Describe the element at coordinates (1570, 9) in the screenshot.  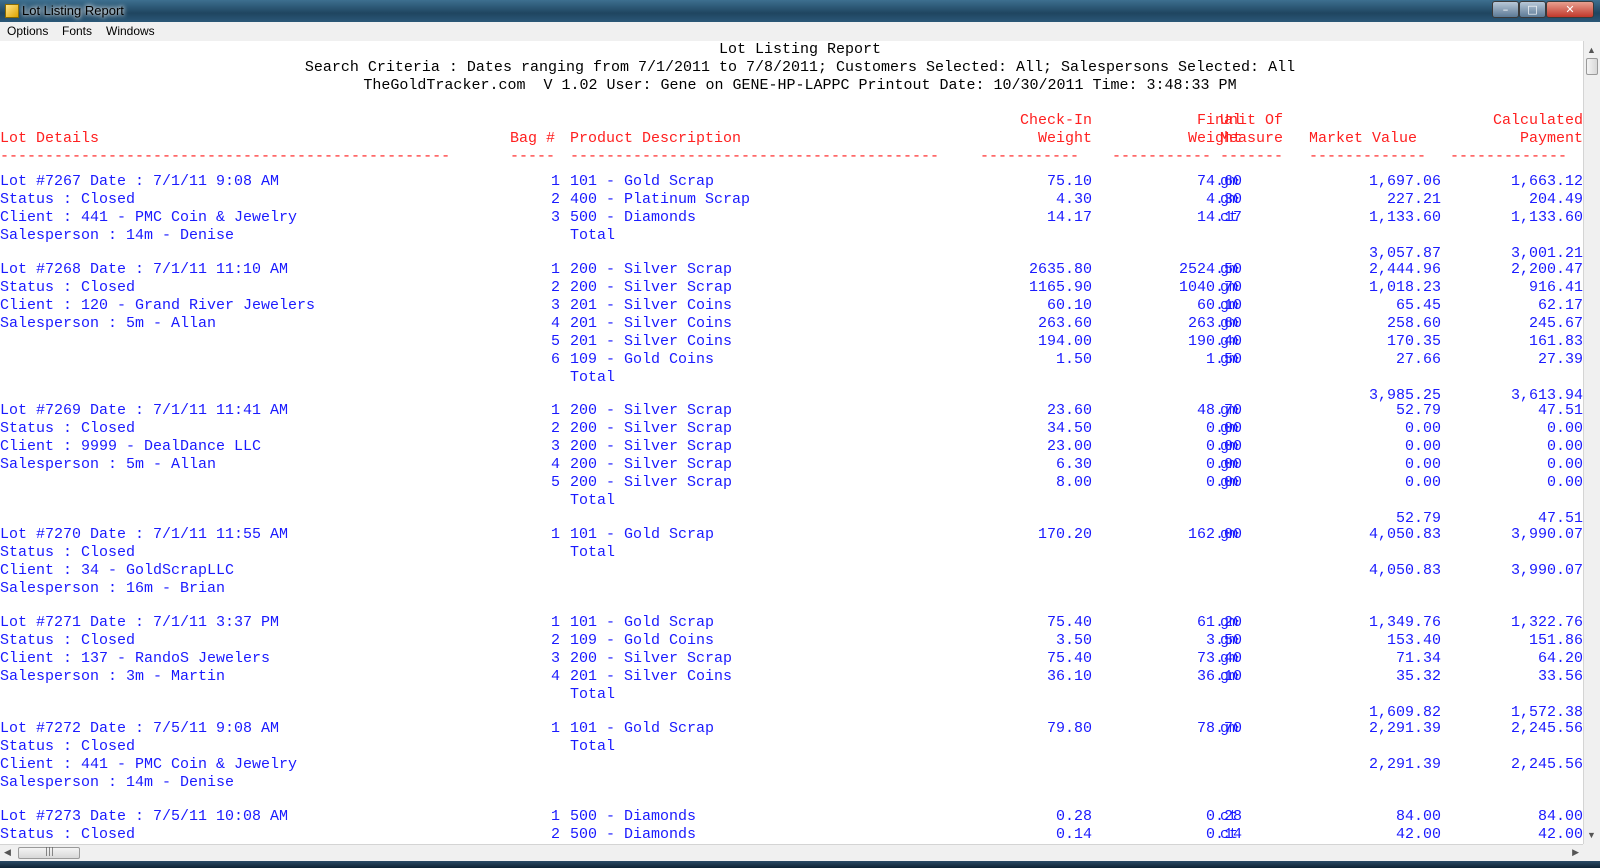
I see `close-button: ✕` at that location.